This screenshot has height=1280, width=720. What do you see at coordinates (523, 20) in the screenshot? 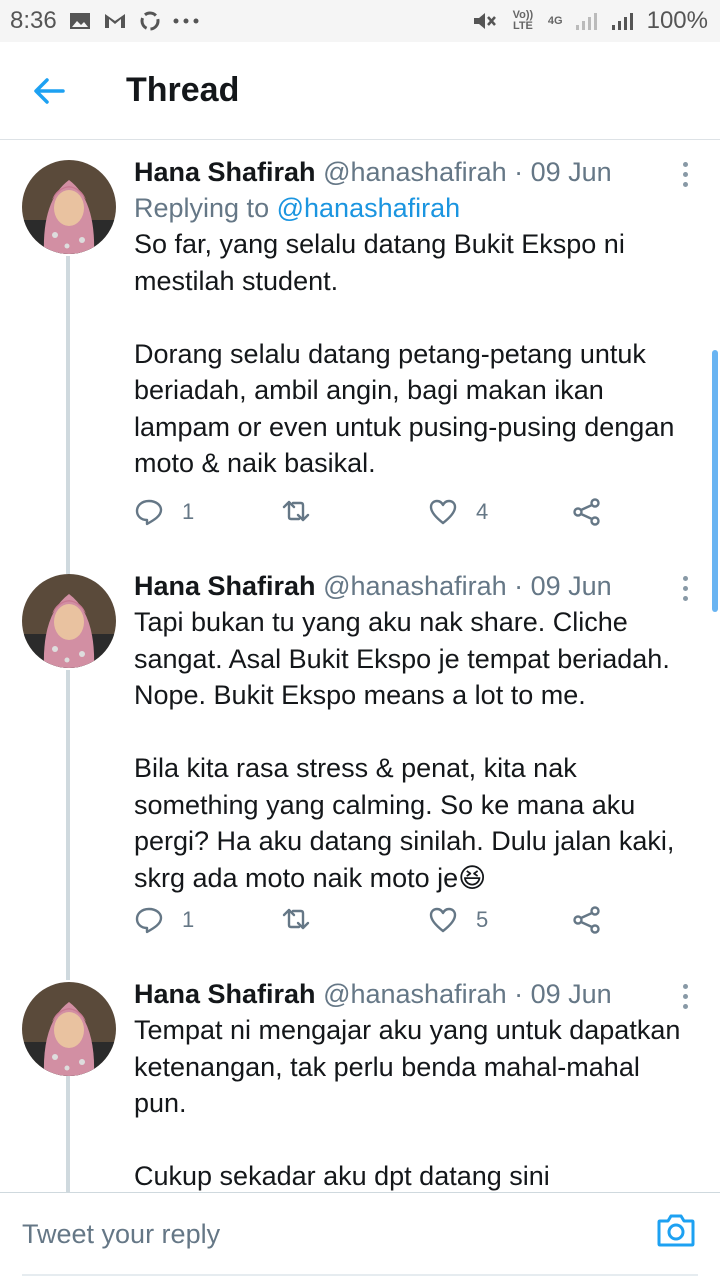
I see `volte-indicator: Vo)) LTE` at bounding box center [523, 20].